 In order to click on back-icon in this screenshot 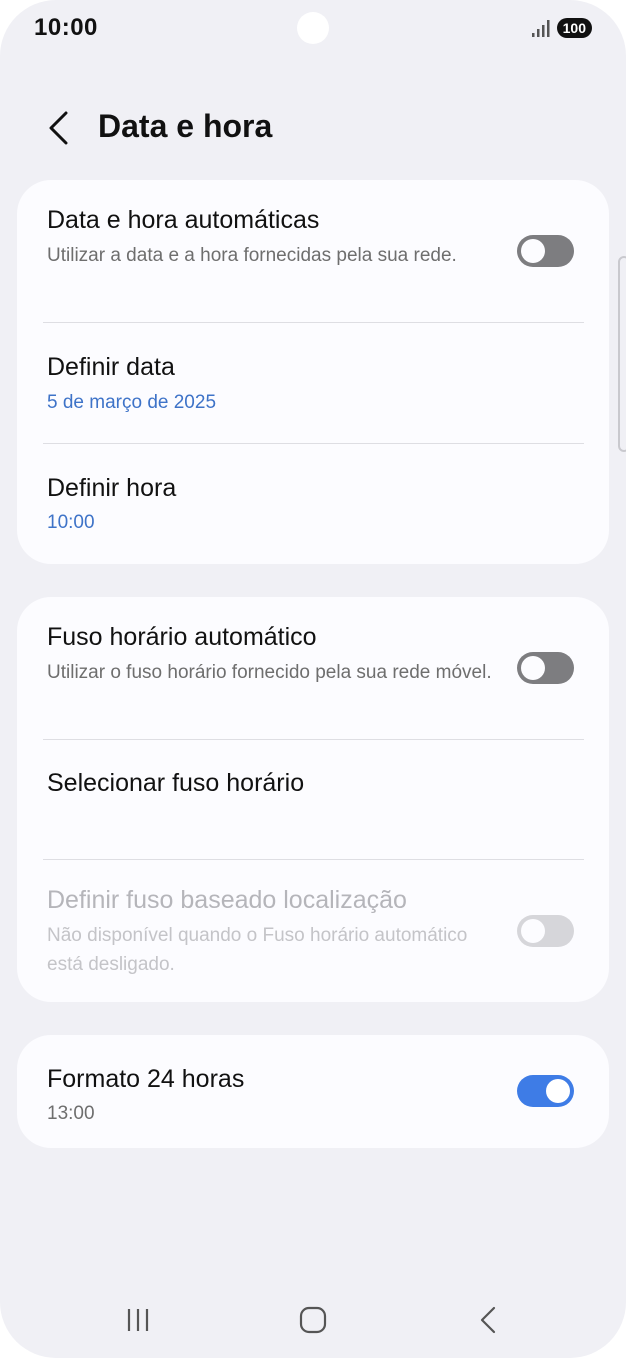, I will do `click(488, 1320)`.